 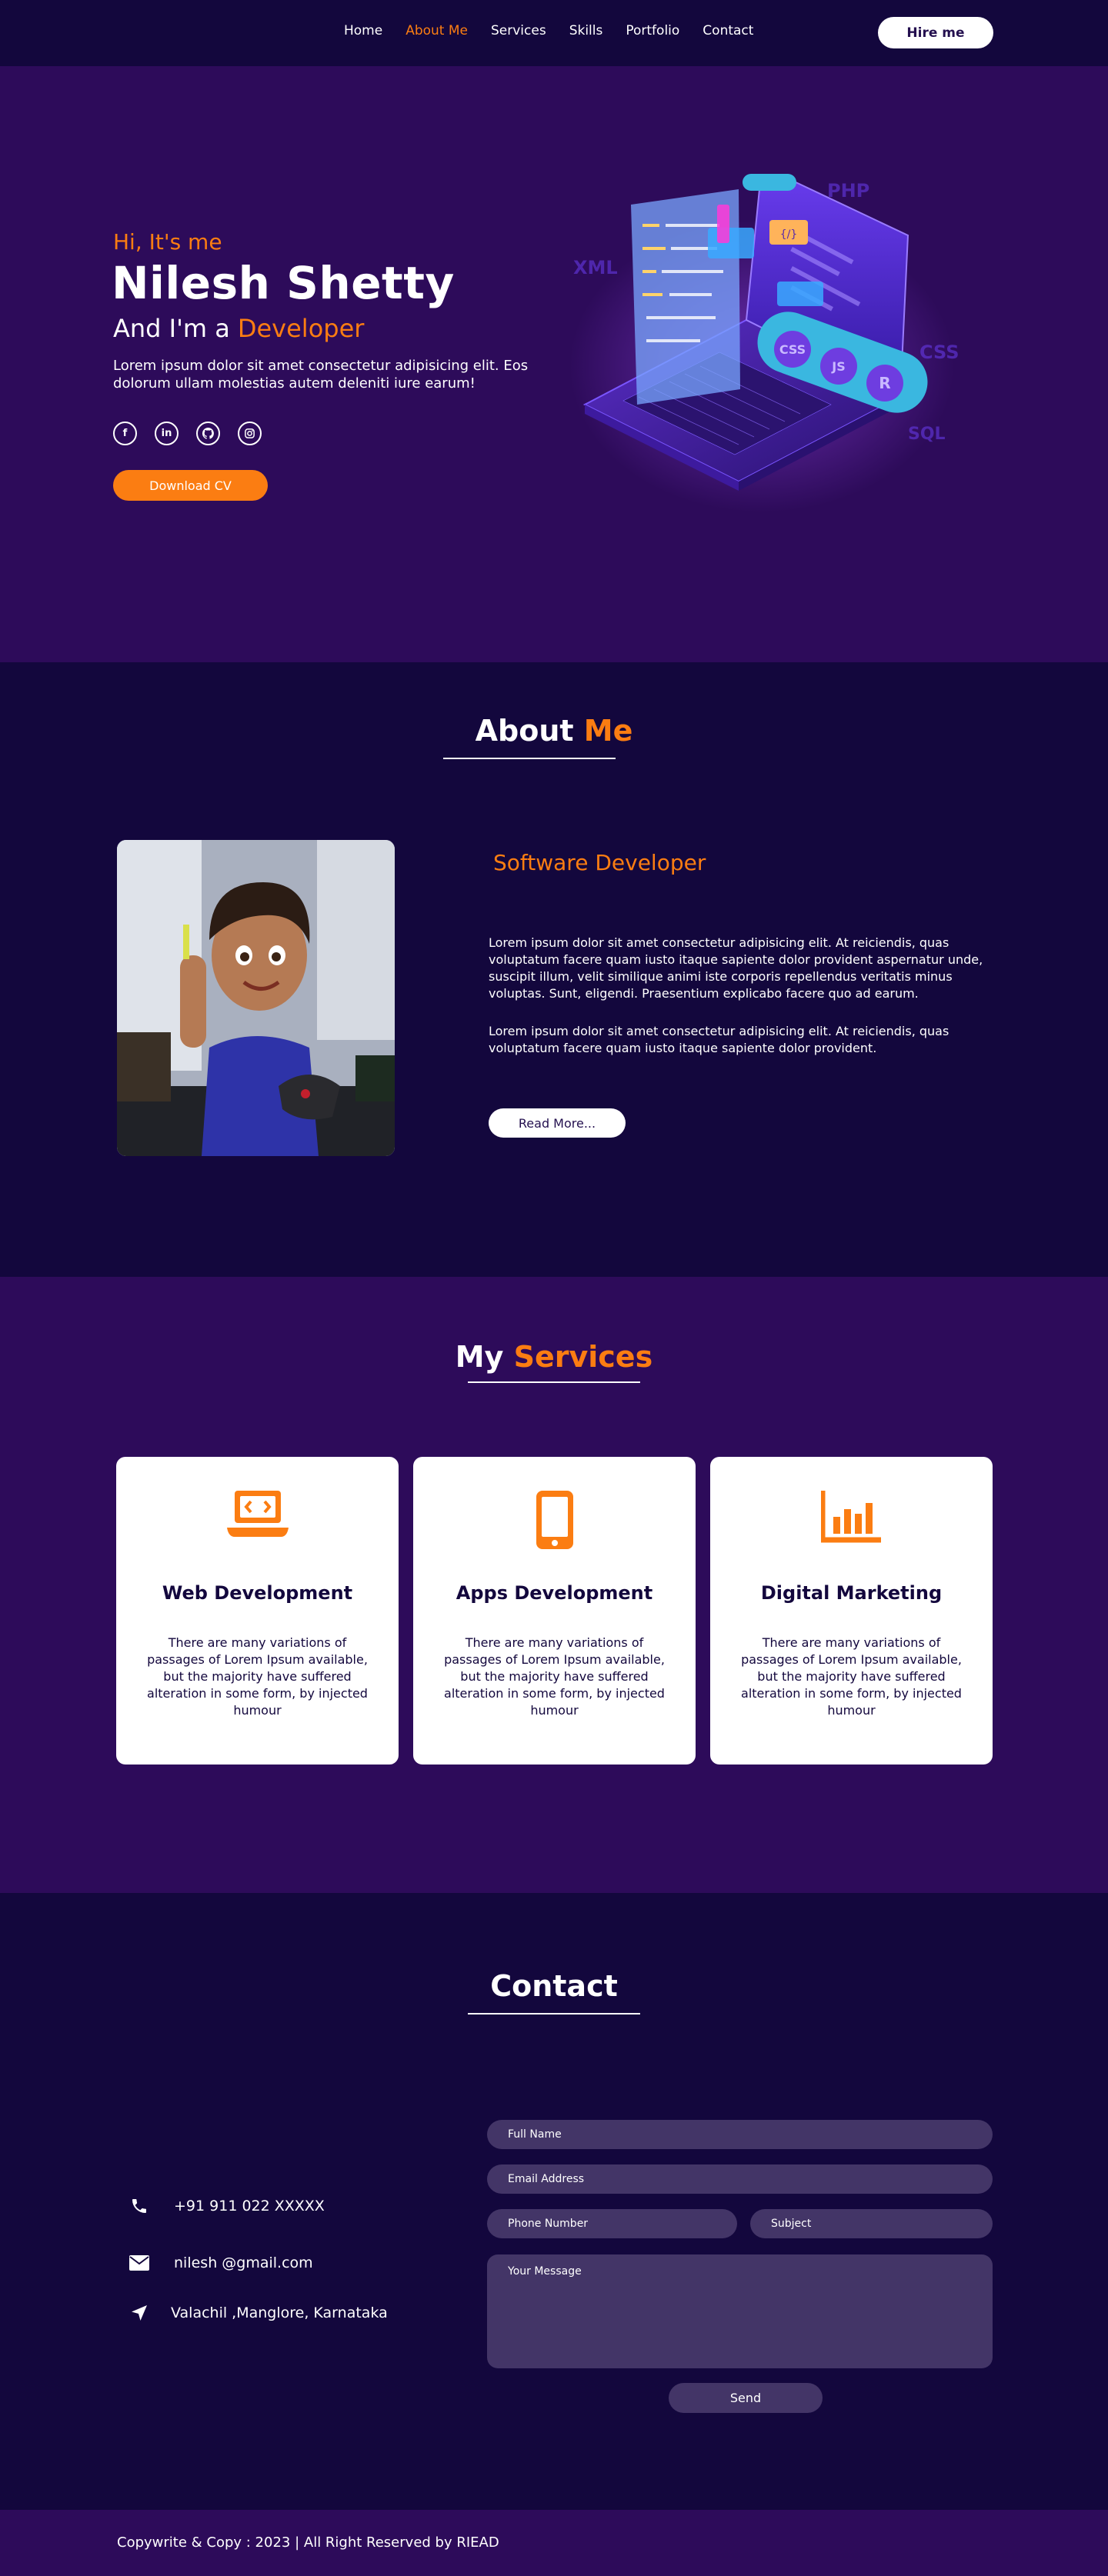 I want to click on nav-link-about: About Me, so click(x=437, y=30).